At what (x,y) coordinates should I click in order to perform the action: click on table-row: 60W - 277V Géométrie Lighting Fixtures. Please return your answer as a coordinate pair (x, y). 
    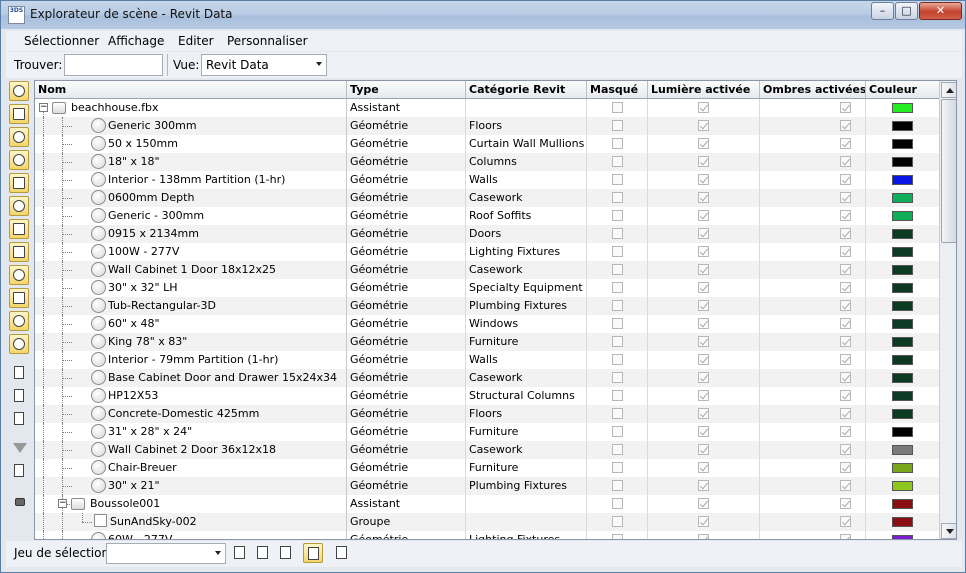
    Looking at the image, I should click on (487, 535).